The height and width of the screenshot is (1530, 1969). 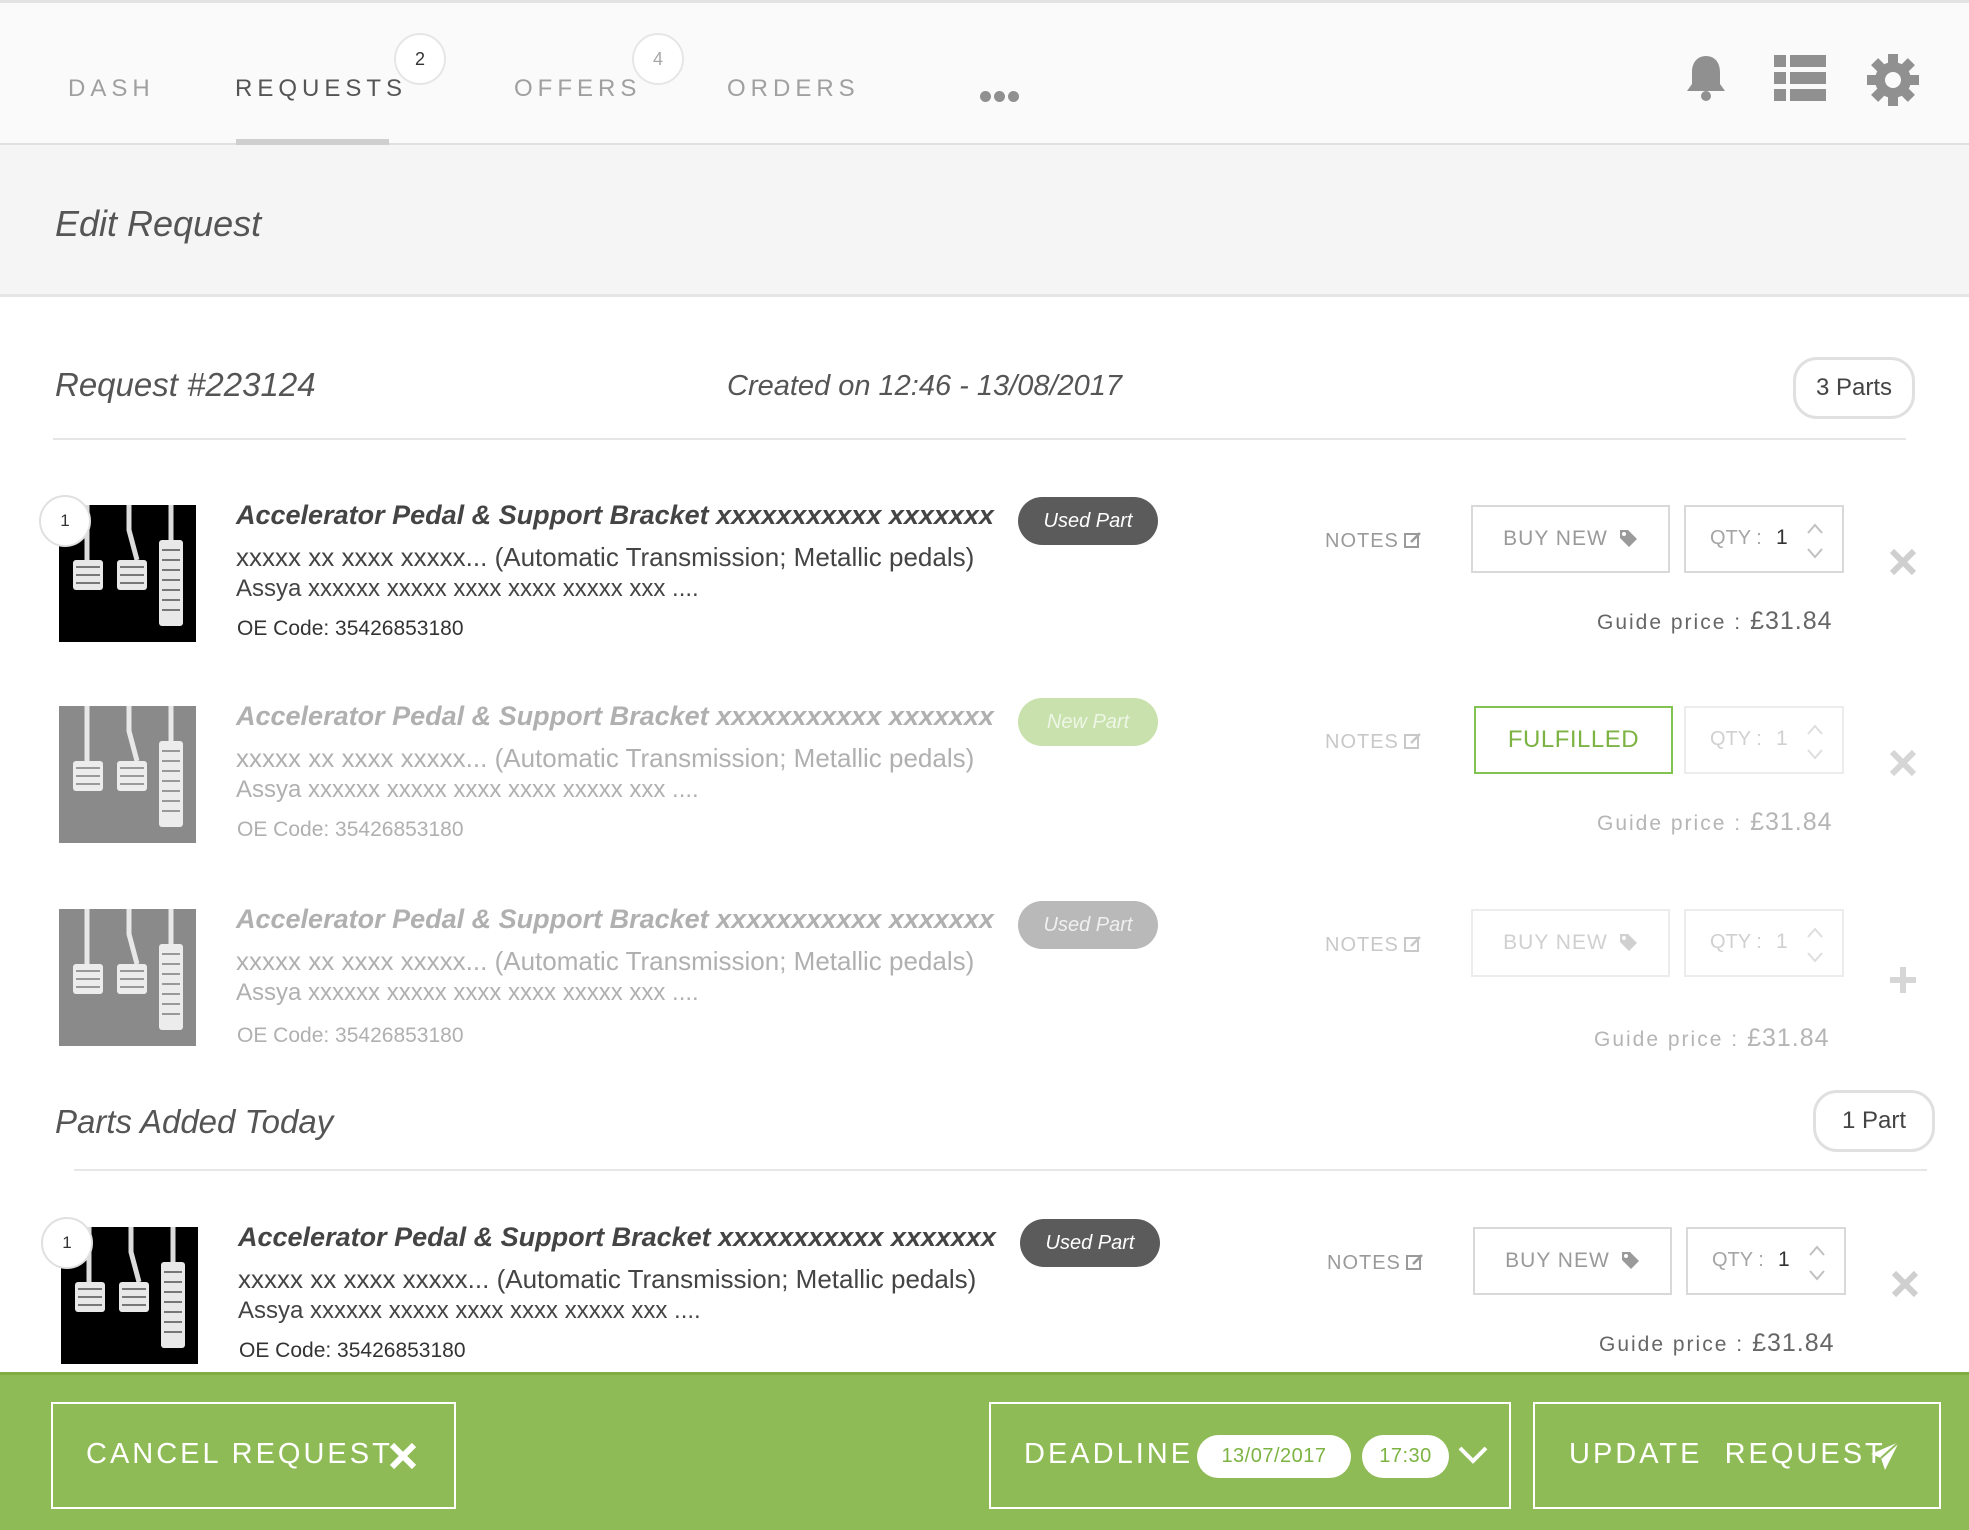 What do you see at coordinates (984, 221) in the screenshot?
I see `page-title-band: Edit Request` at bounding box center [984, 221].